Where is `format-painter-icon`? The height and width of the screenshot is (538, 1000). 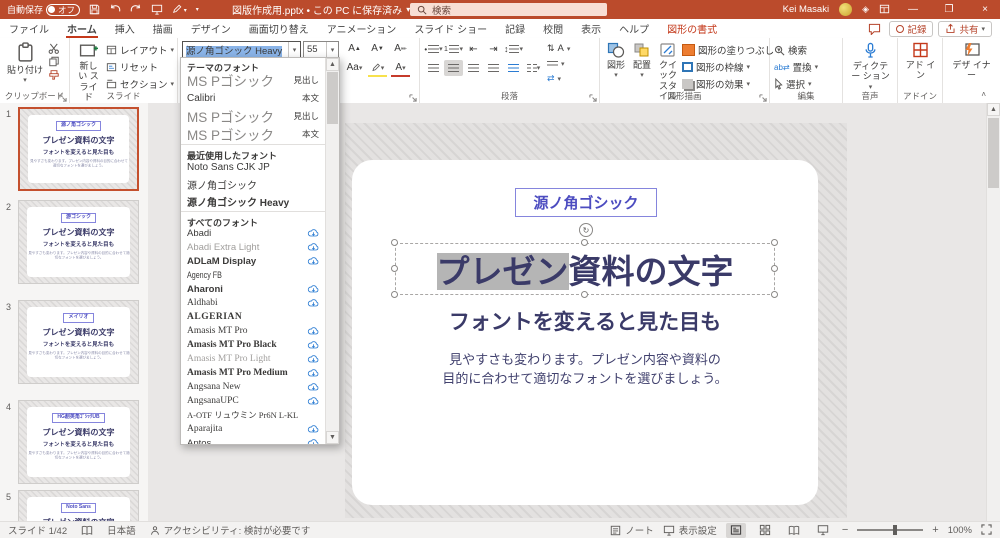
format-painter-icon is located at coordinates (54, 74).